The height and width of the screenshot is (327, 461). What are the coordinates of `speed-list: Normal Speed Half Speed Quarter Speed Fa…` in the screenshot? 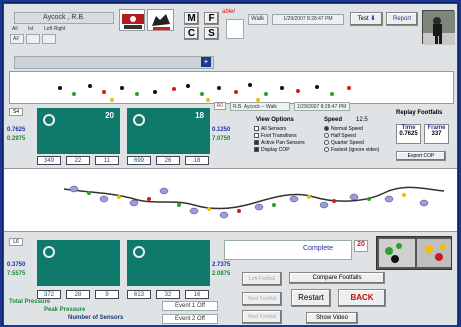 It's located at (357, 140).